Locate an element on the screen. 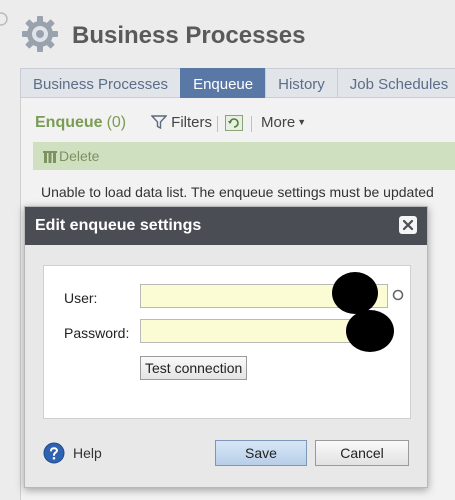 Image resolution: width=455 pixels, height=500 pixels. more-menu: More ▼ is located at coordinates (283, 122).